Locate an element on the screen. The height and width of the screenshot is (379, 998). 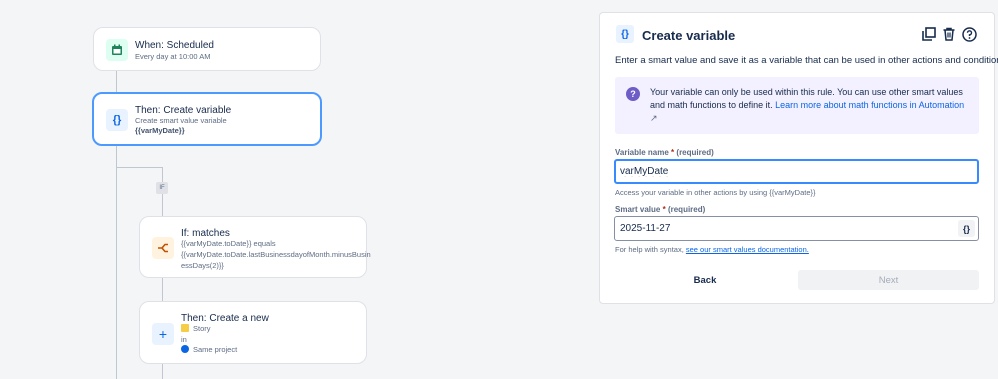
trigger-title: When: Scheduled is located at coordinates (174, 45).